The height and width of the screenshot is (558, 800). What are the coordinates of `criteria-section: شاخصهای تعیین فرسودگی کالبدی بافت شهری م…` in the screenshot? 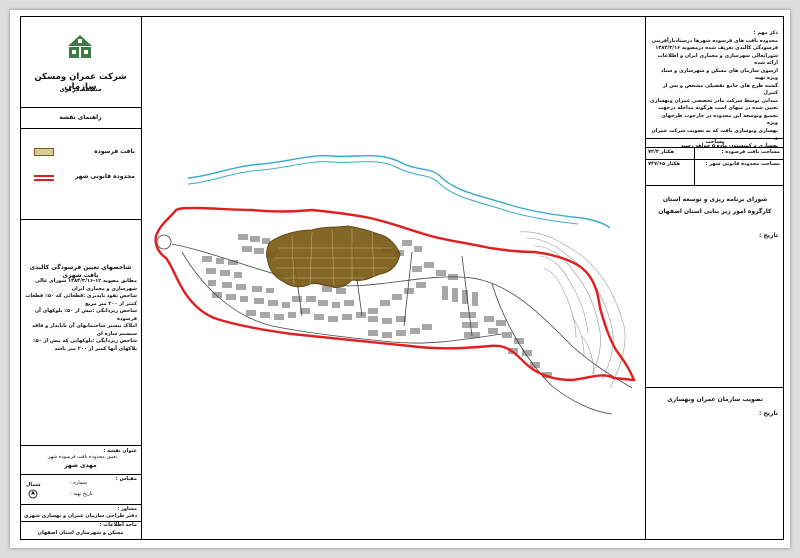 It's located at (80, 333).